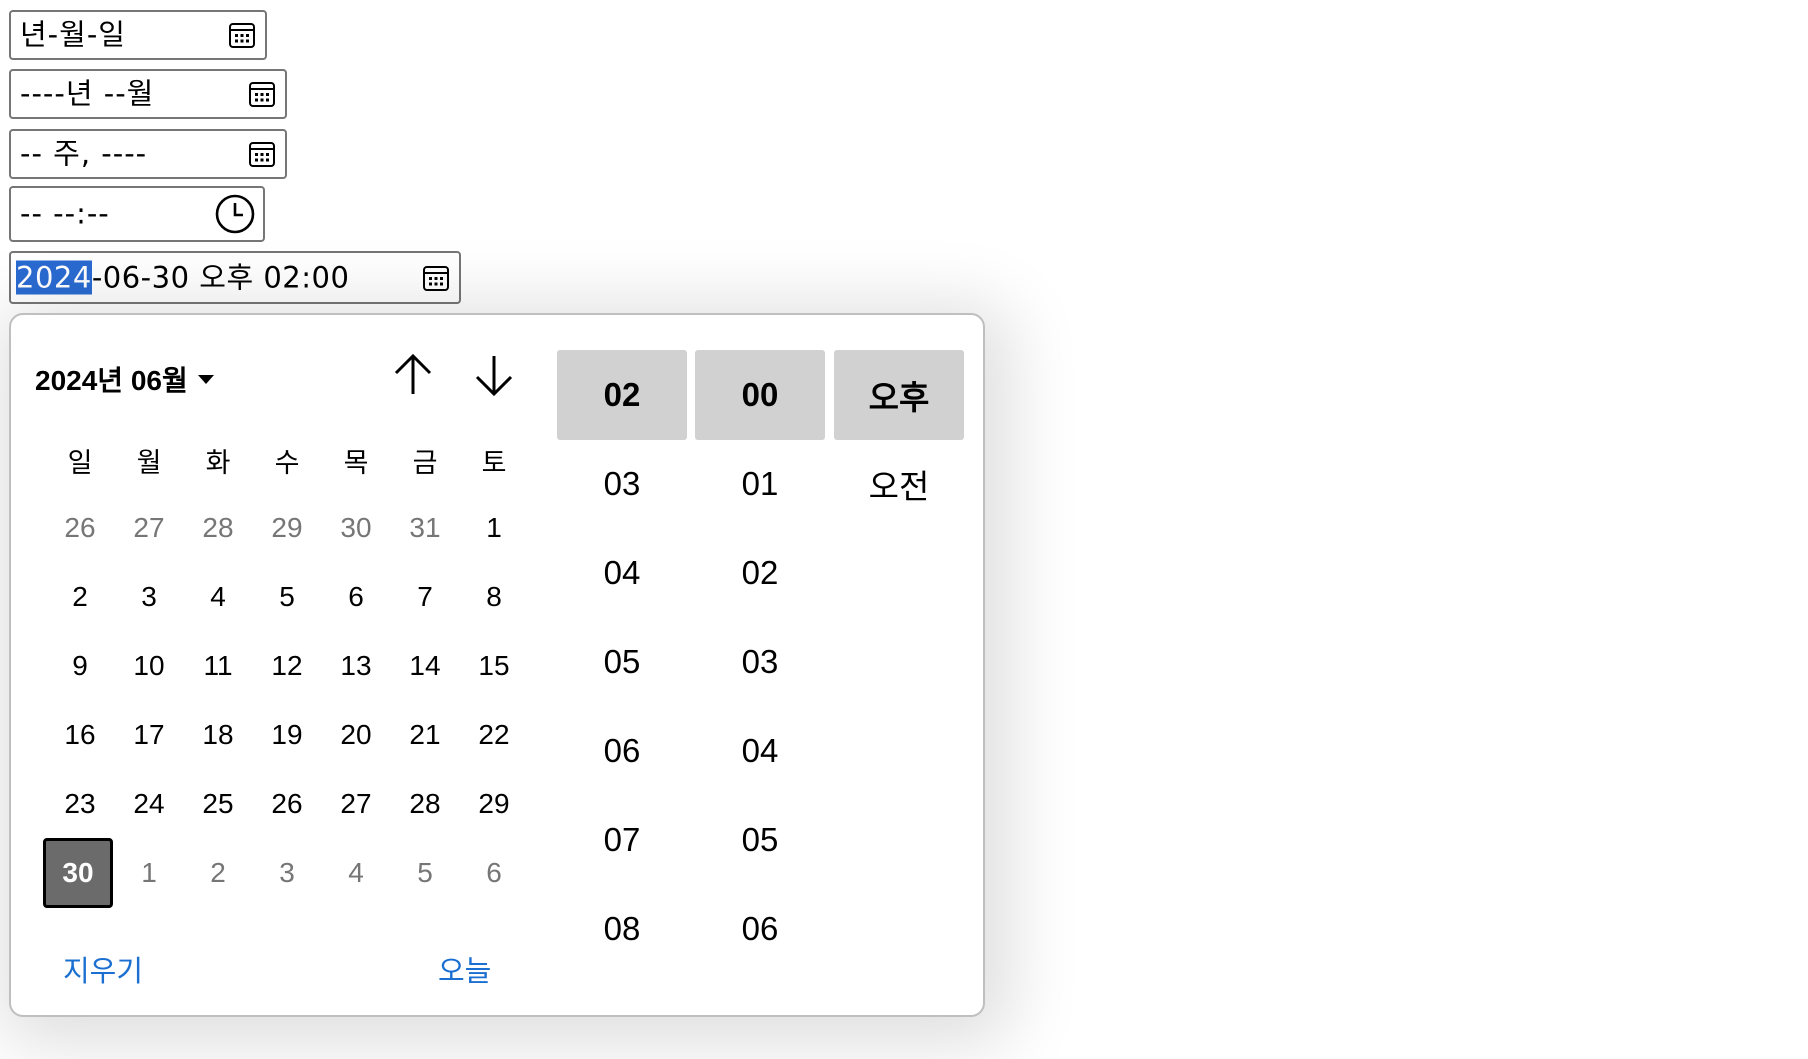 This screenshot has height=1059, width=1808. Describe the element at coordinates (425, 597) in the screenshot. I see `calendar-day: 7` at that location.